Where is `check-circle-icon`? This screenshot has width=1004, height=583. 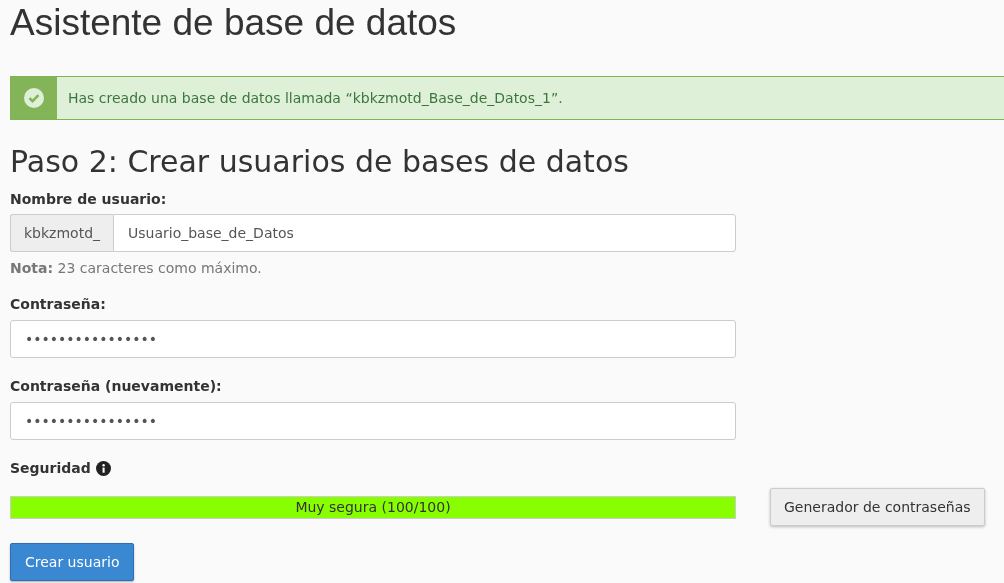
check-circle-icon is located at coordinates (34, 98).